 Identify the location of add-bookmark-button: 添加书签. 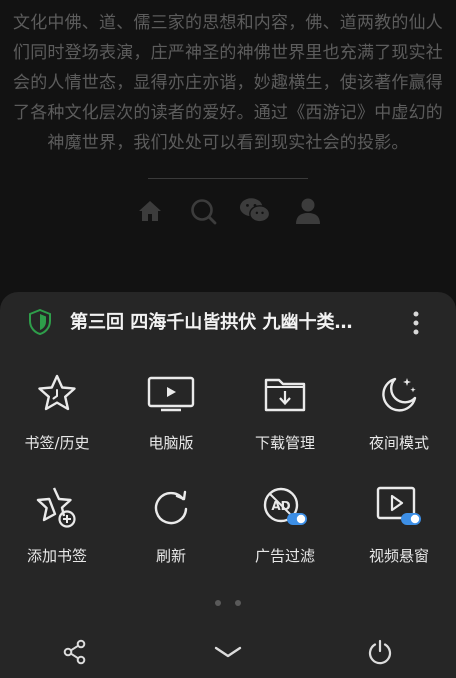
(57, 533).